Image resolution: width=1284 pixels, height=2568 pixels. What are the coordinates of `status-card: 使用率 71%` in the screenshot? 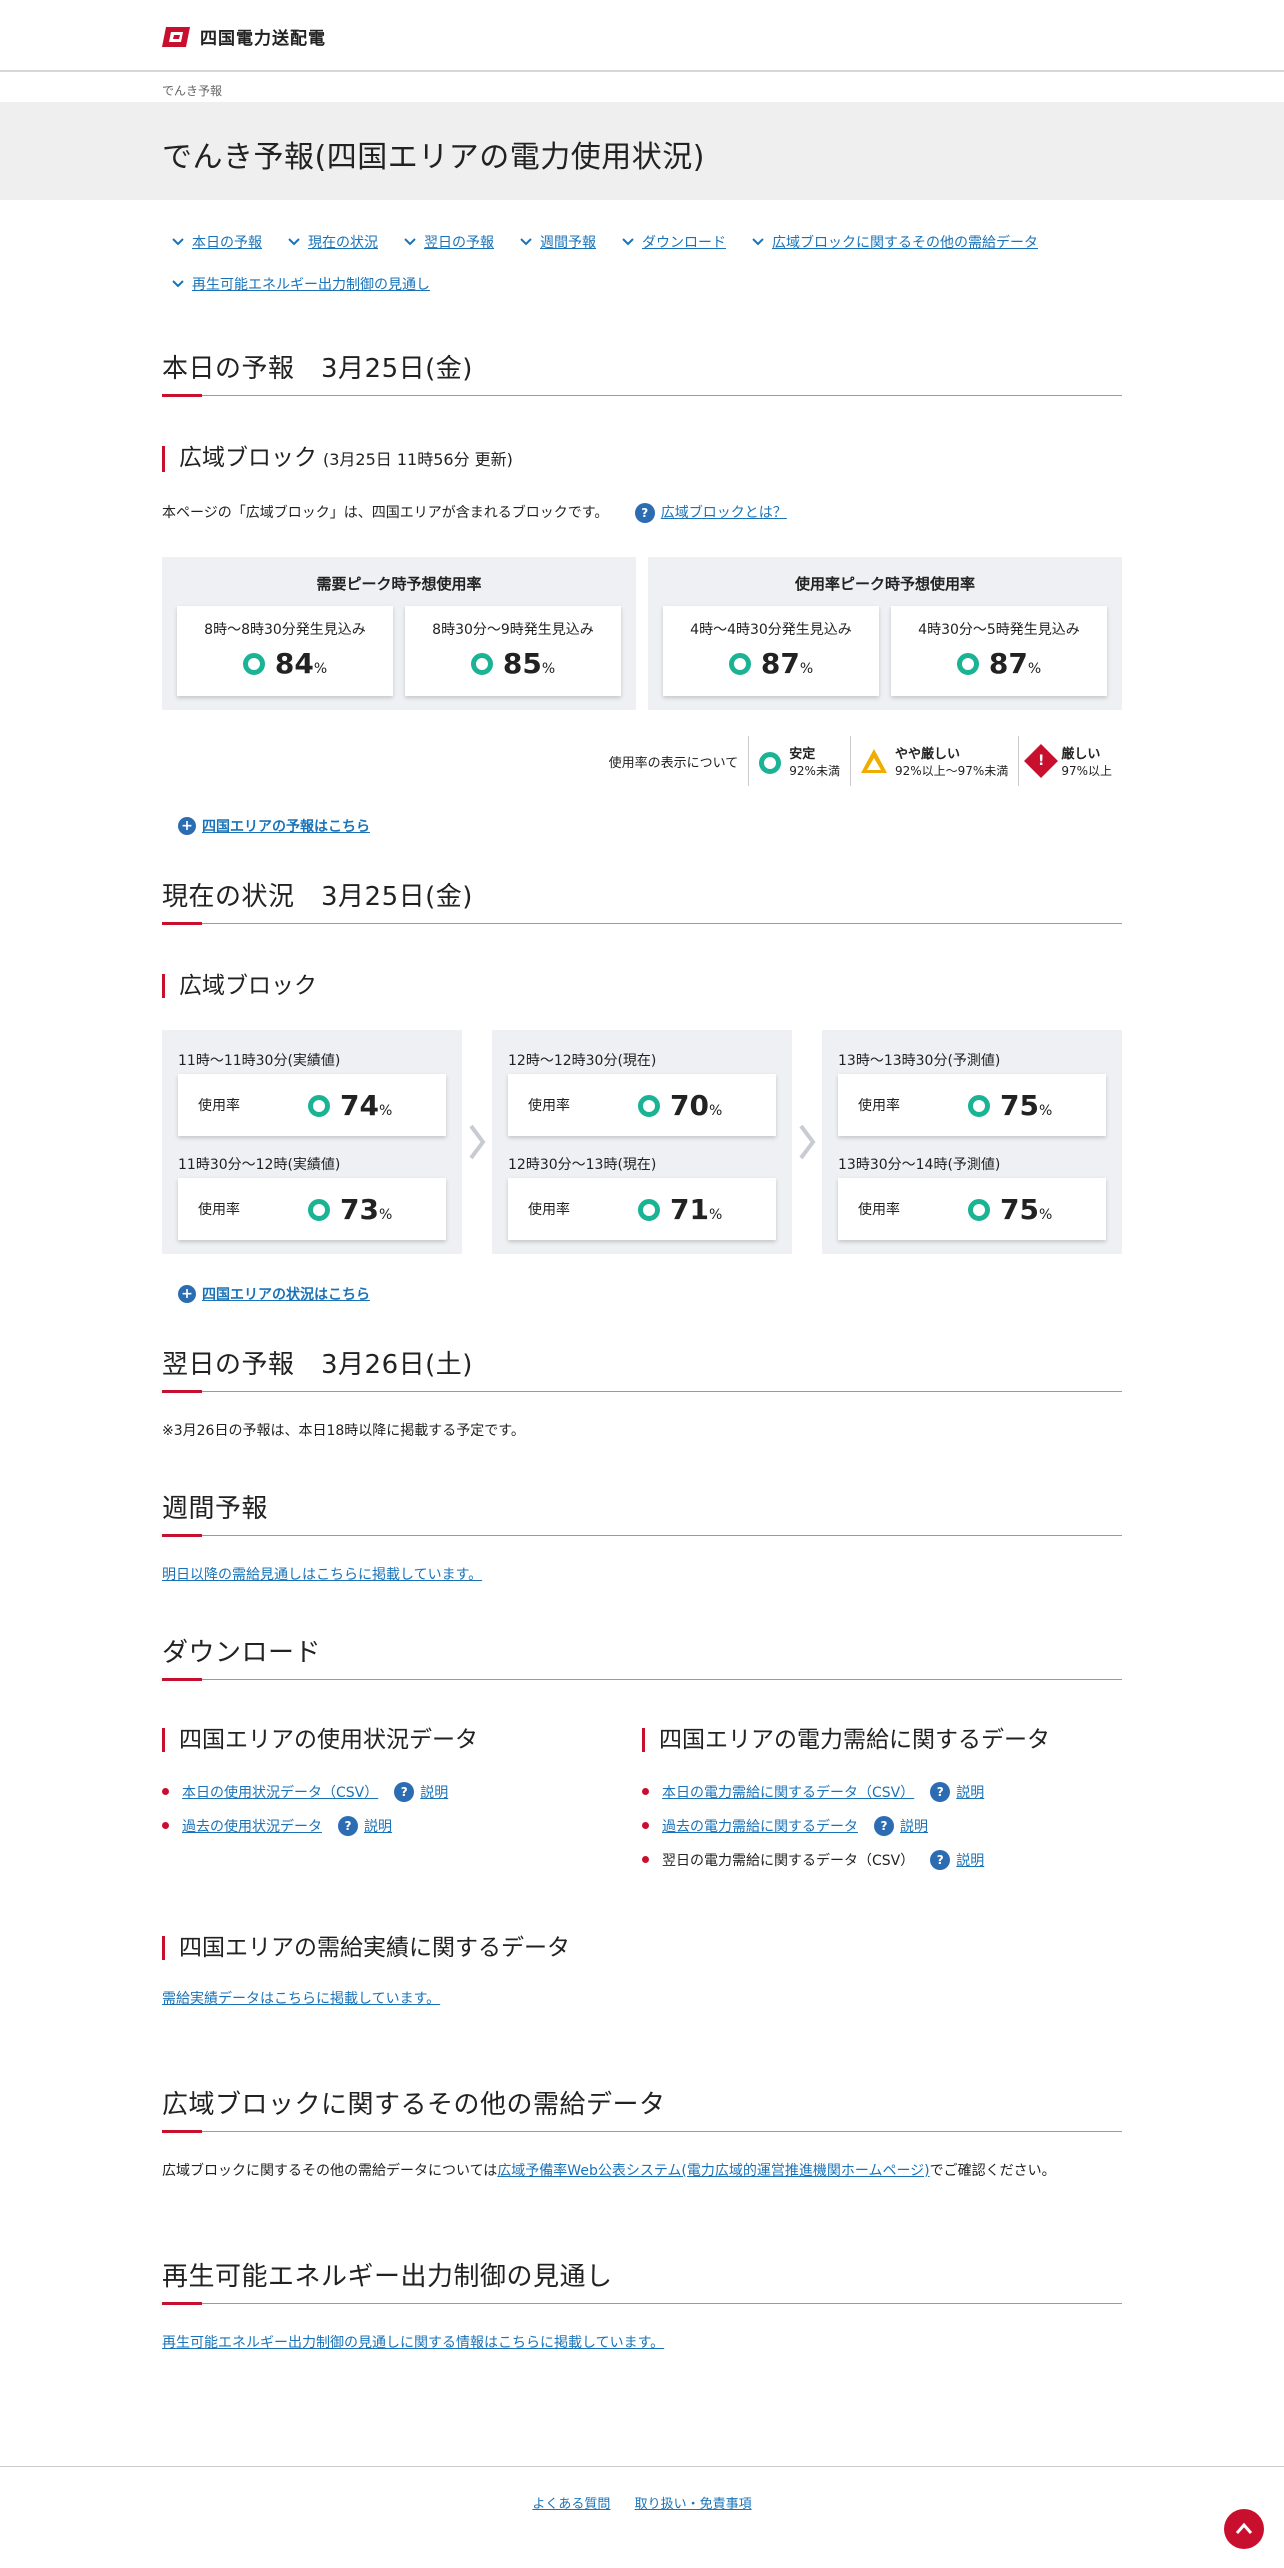 It's located at (642, 1209).